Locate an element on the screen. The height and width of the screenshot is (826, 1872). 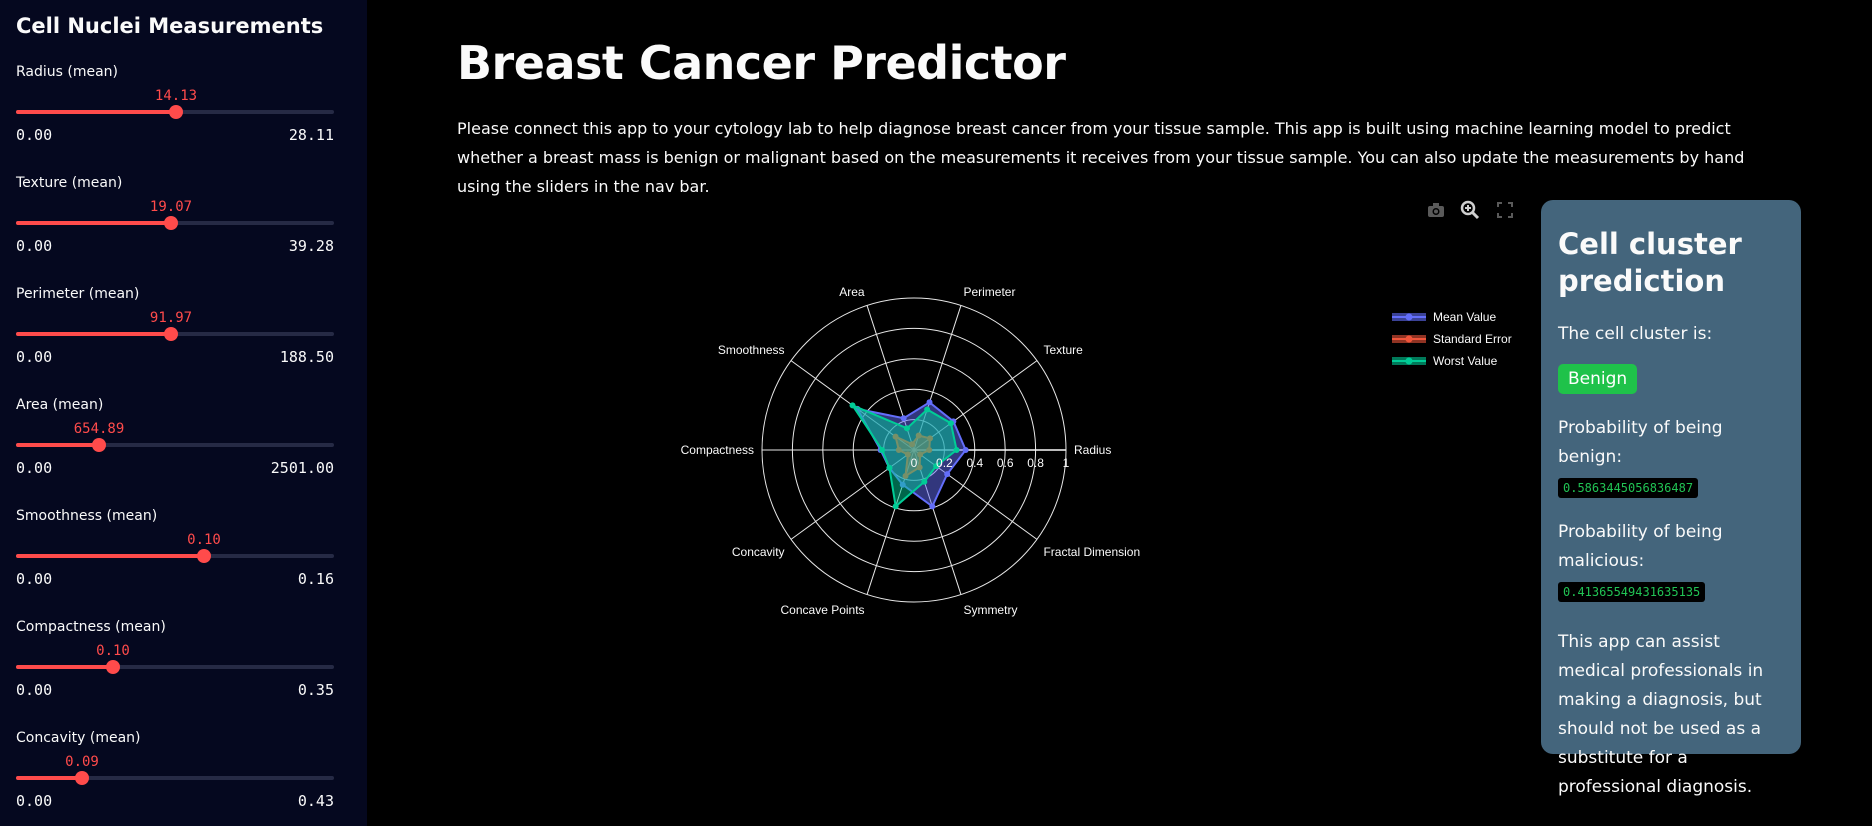
slider-concavity: Concavity (mean) 0.09 0.00 0.43 is located at coordinates (175, 778).